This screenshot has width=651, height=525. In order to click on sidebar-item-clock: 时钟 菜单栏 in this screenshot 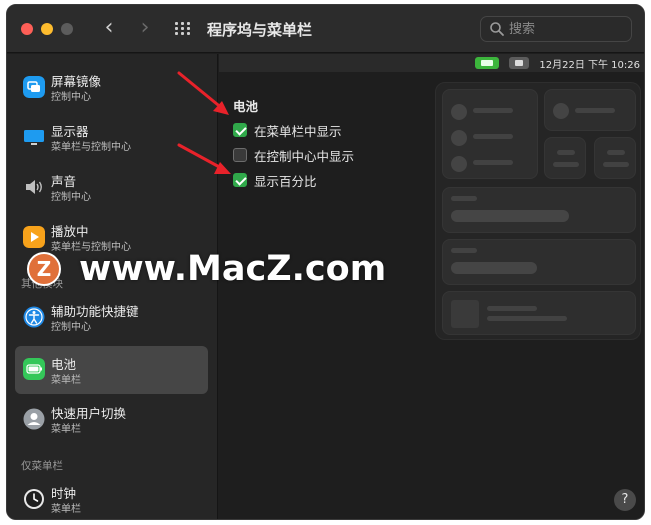, I will do `click(111, 498)`.